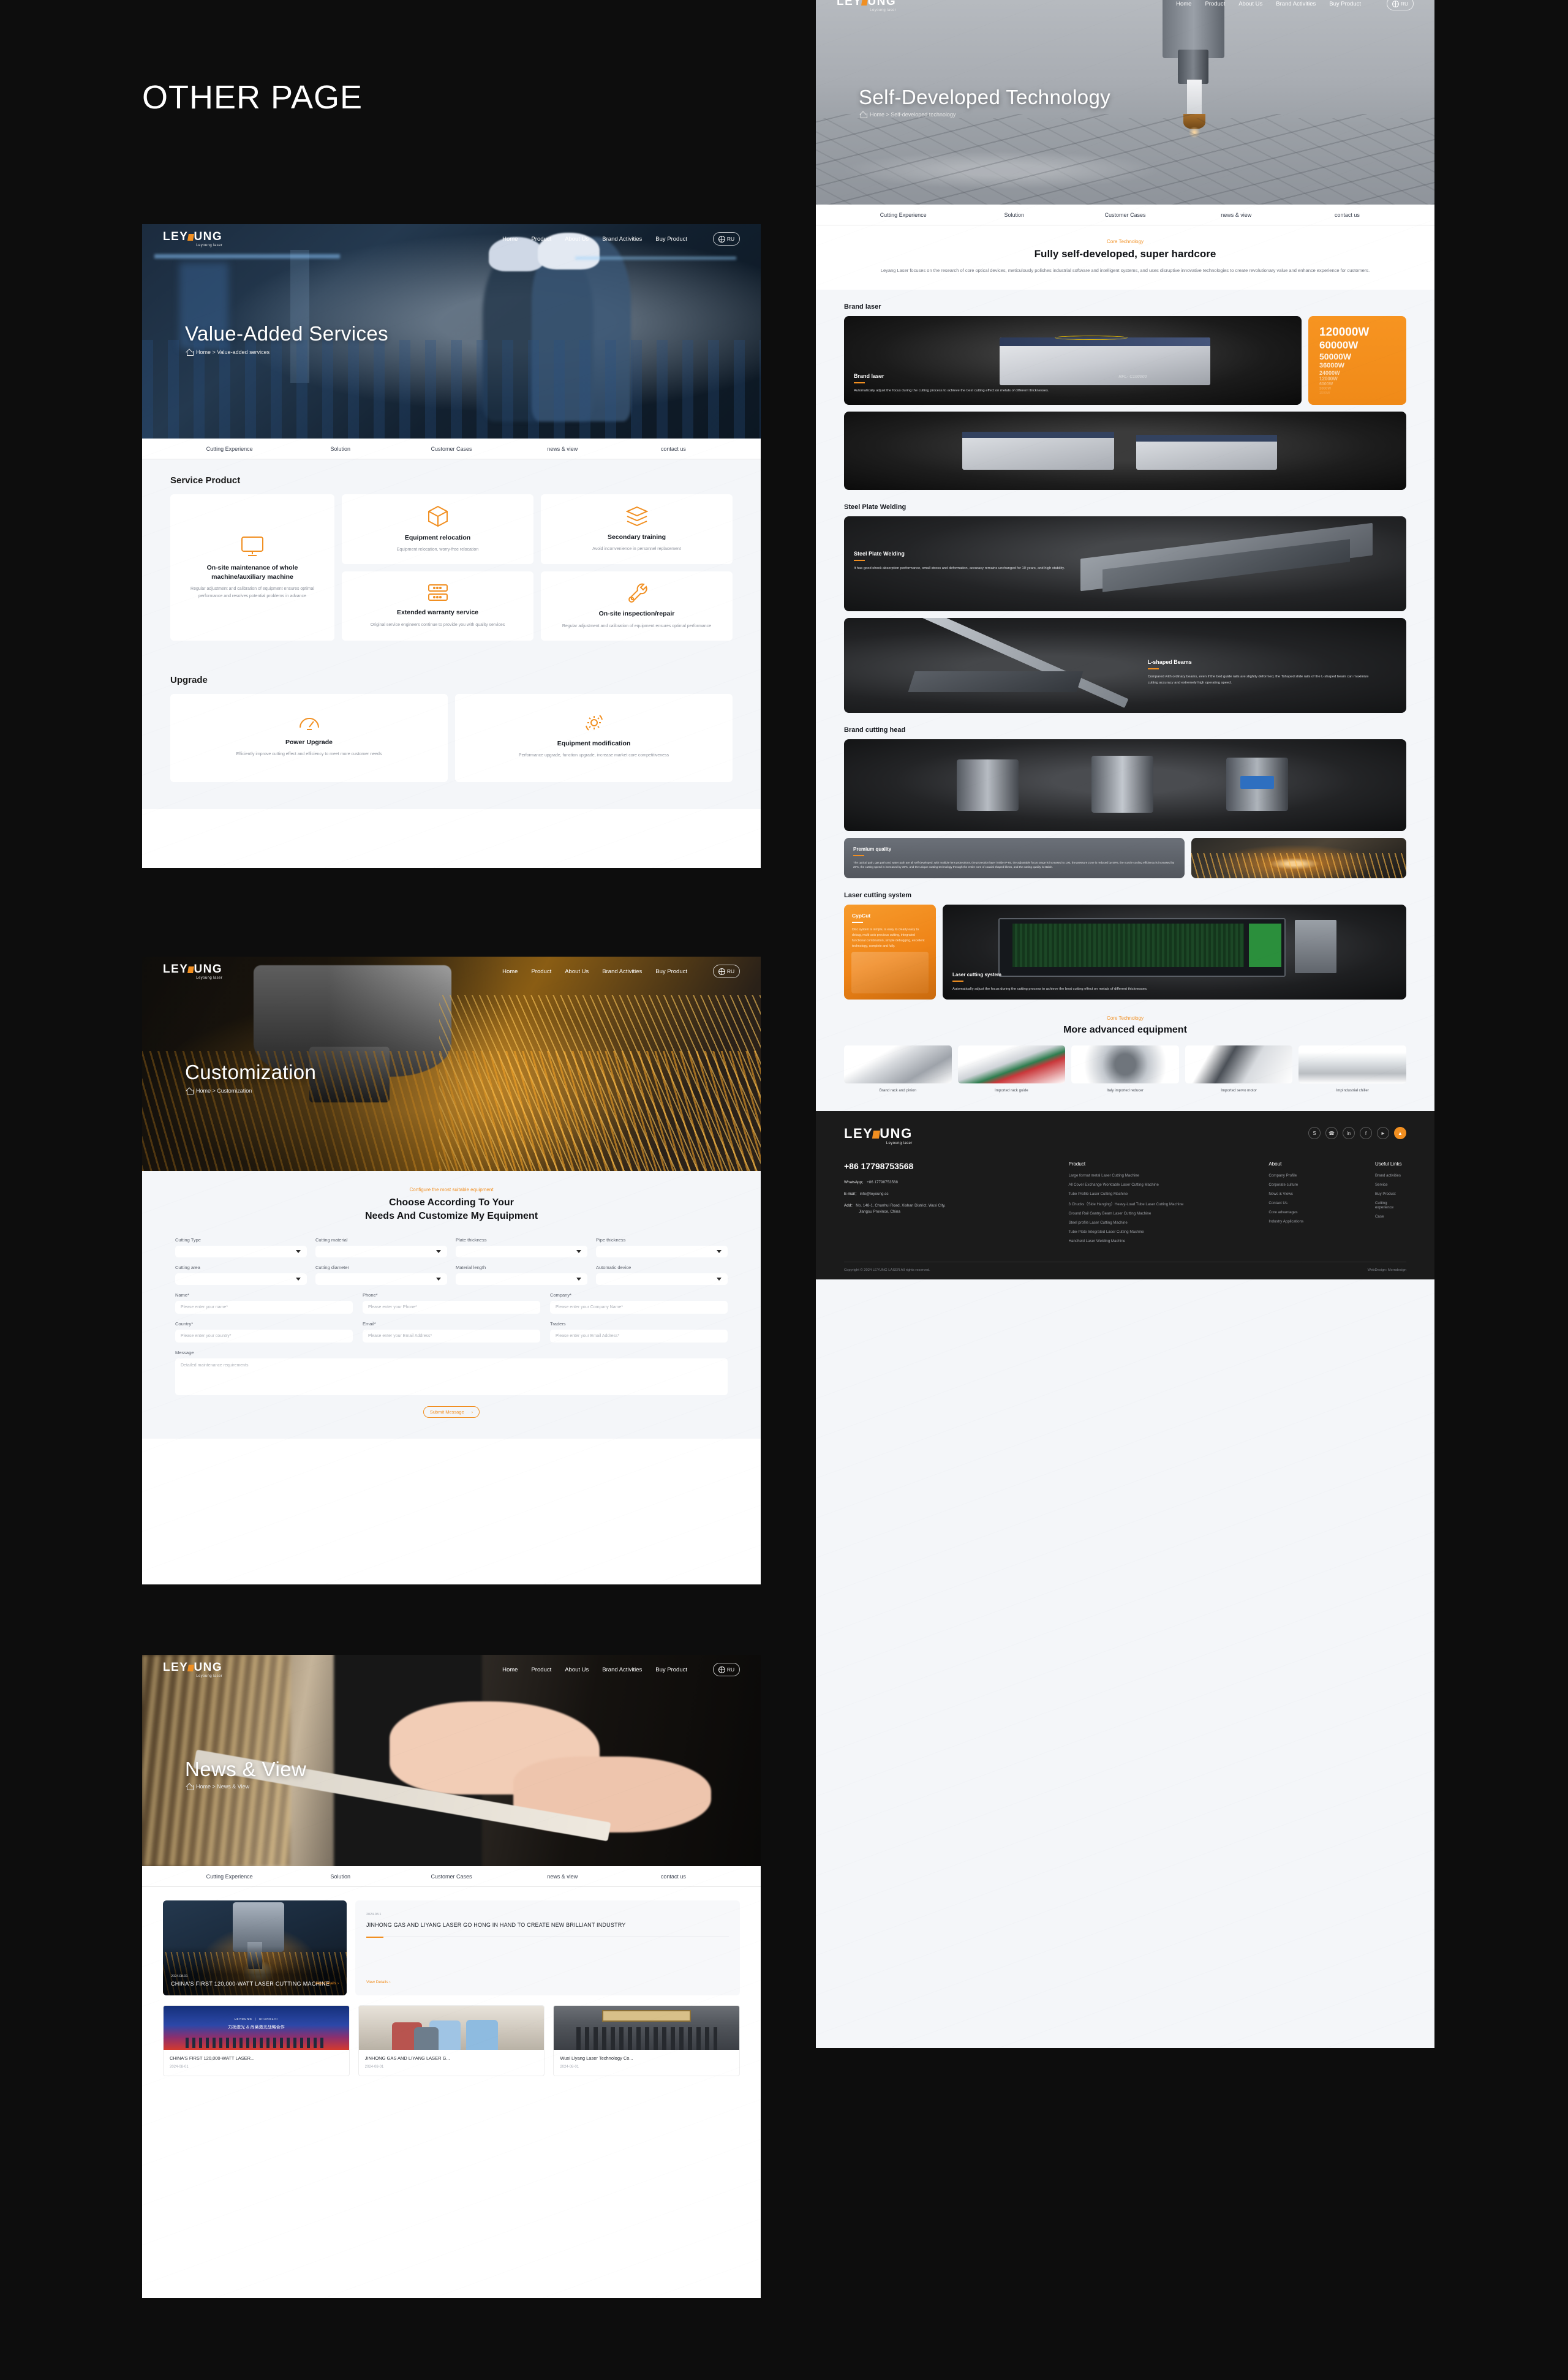  What do you see at coordinates (1390, 1194) in the screenshot?
I see `footer-link: Buy Product` at bounding box center [1390, 1194].